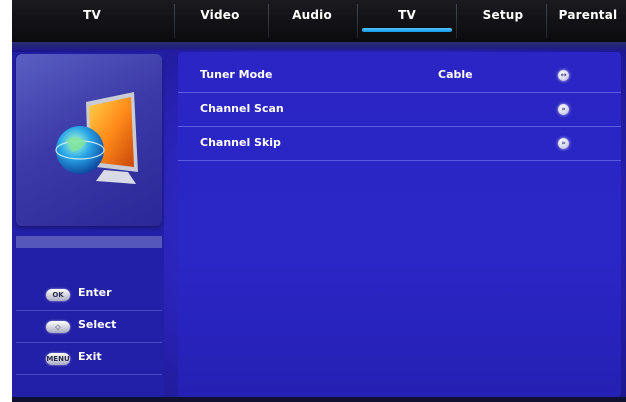 This screenshot has height=402, width=626. I want to click on legend-enter: OK Enter, so click(89, 295).